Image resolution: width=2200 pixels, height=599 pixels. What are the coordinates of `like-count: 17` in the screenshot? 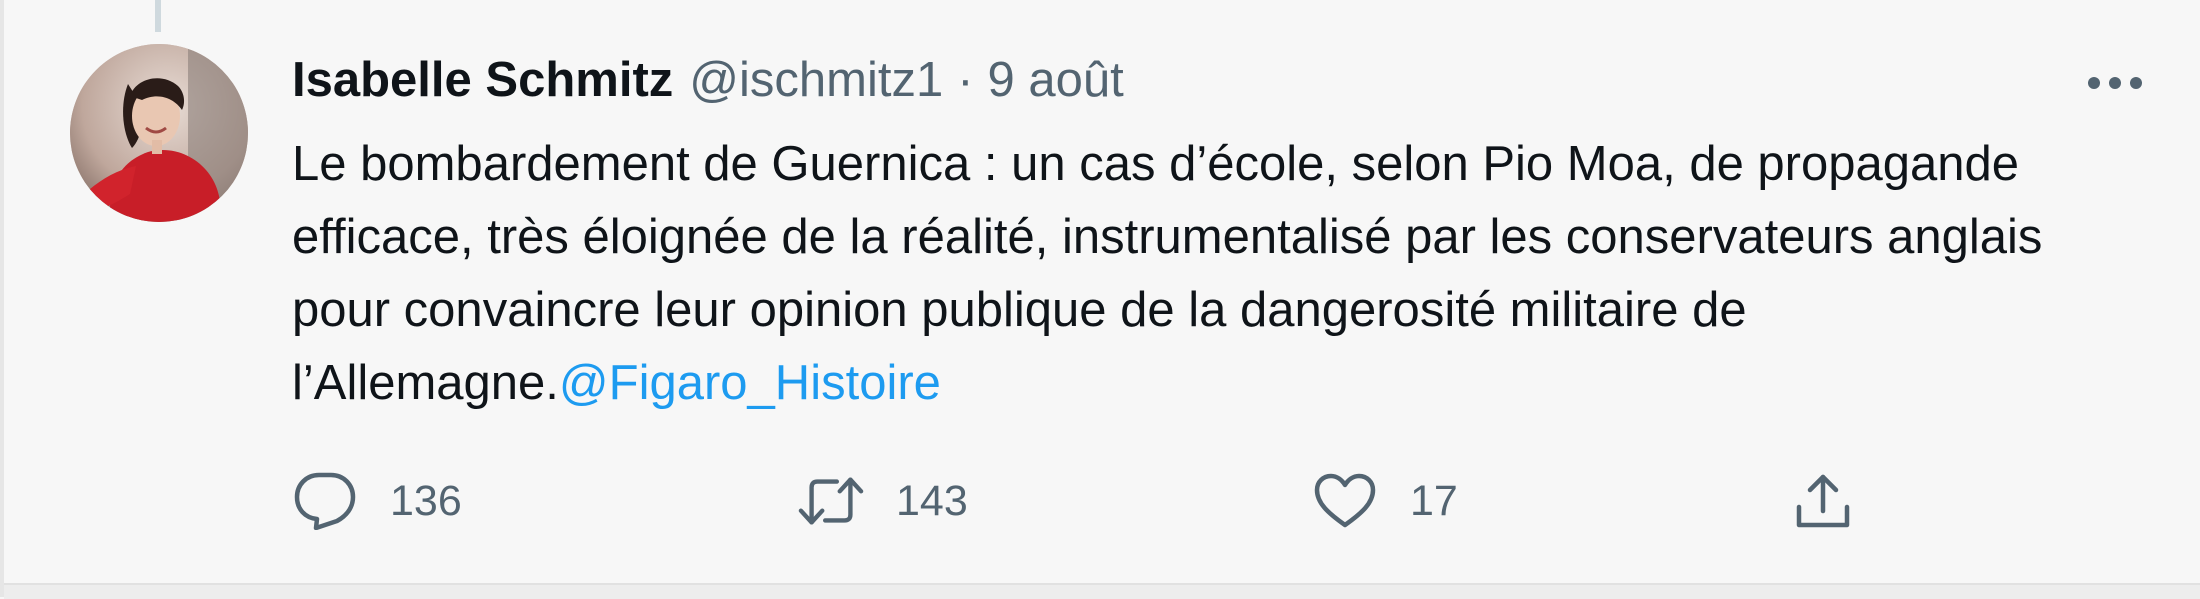 It's located at (1434, 500).